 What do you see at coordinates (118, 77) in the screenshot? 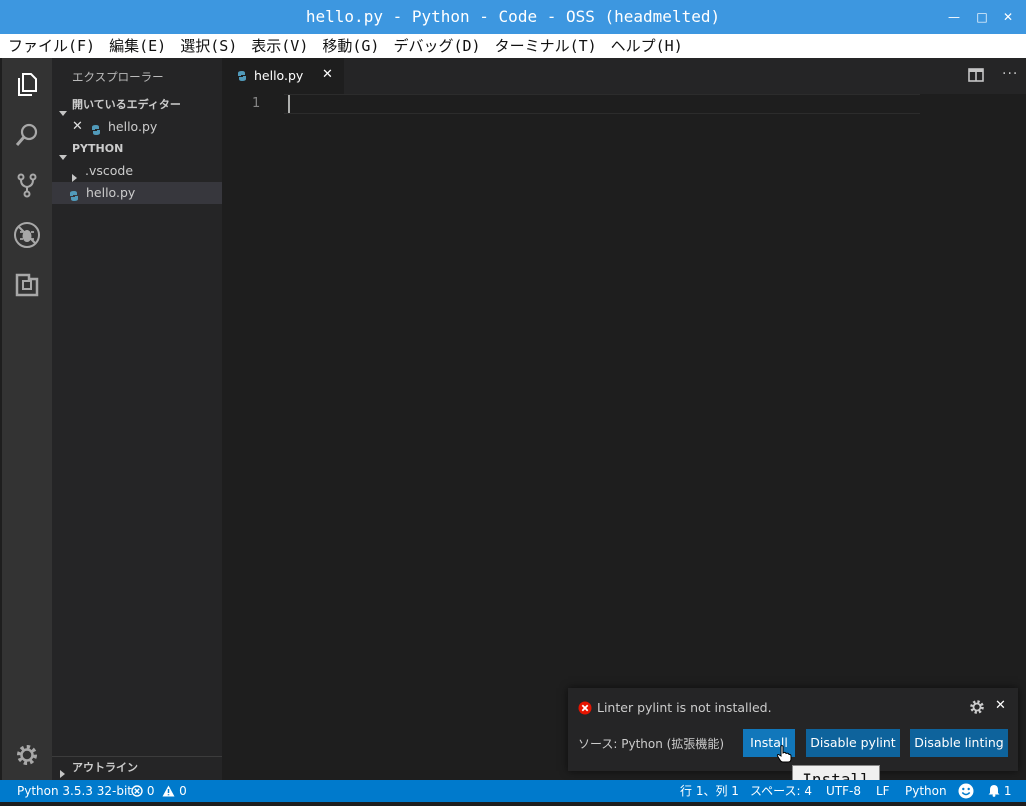
I see `explorer-title: エクスプローラー` at bounding box center [118, 77].